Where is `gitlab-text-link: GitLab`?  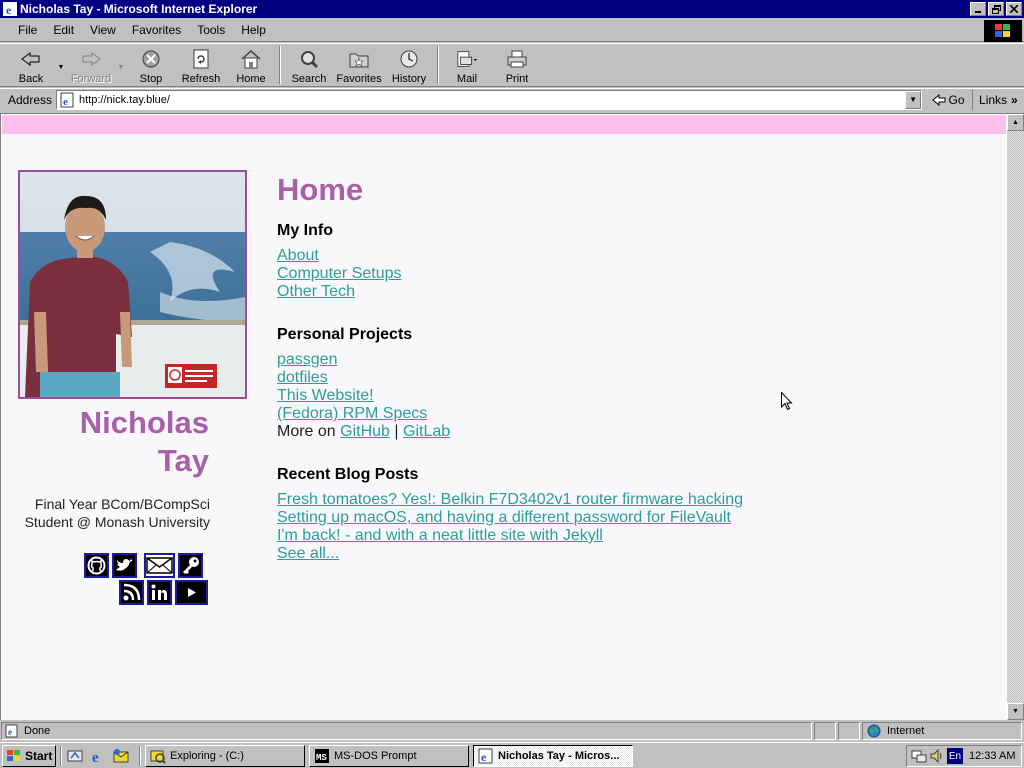 gitlab-text-link: GitLab is located at coordinates (426, 431).